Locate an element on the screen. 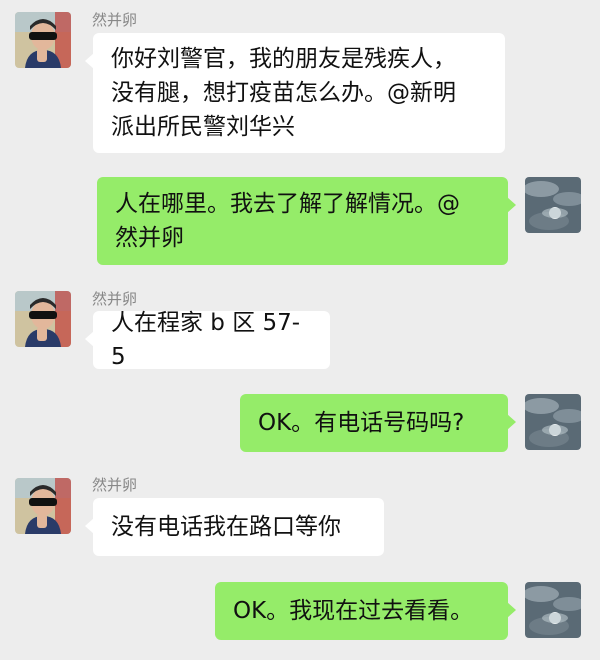 Image resolution: width=600 pixels, height=660 pixels. message-bubble-outgoing: 人在哪里。我去了解了解情况。@ 然并卵 is located at coordinates (306, 221).